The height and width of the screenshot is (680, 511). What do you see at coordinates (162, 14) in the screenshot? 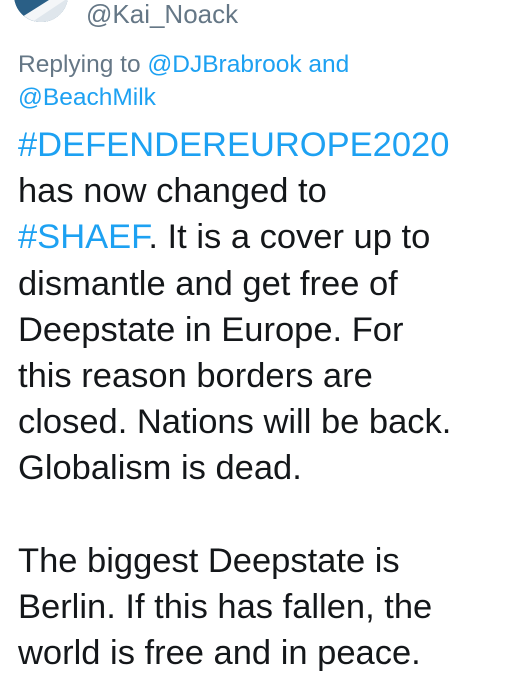
I see `author-handle: @Kai_Noack` at bounding box center [162, 14].